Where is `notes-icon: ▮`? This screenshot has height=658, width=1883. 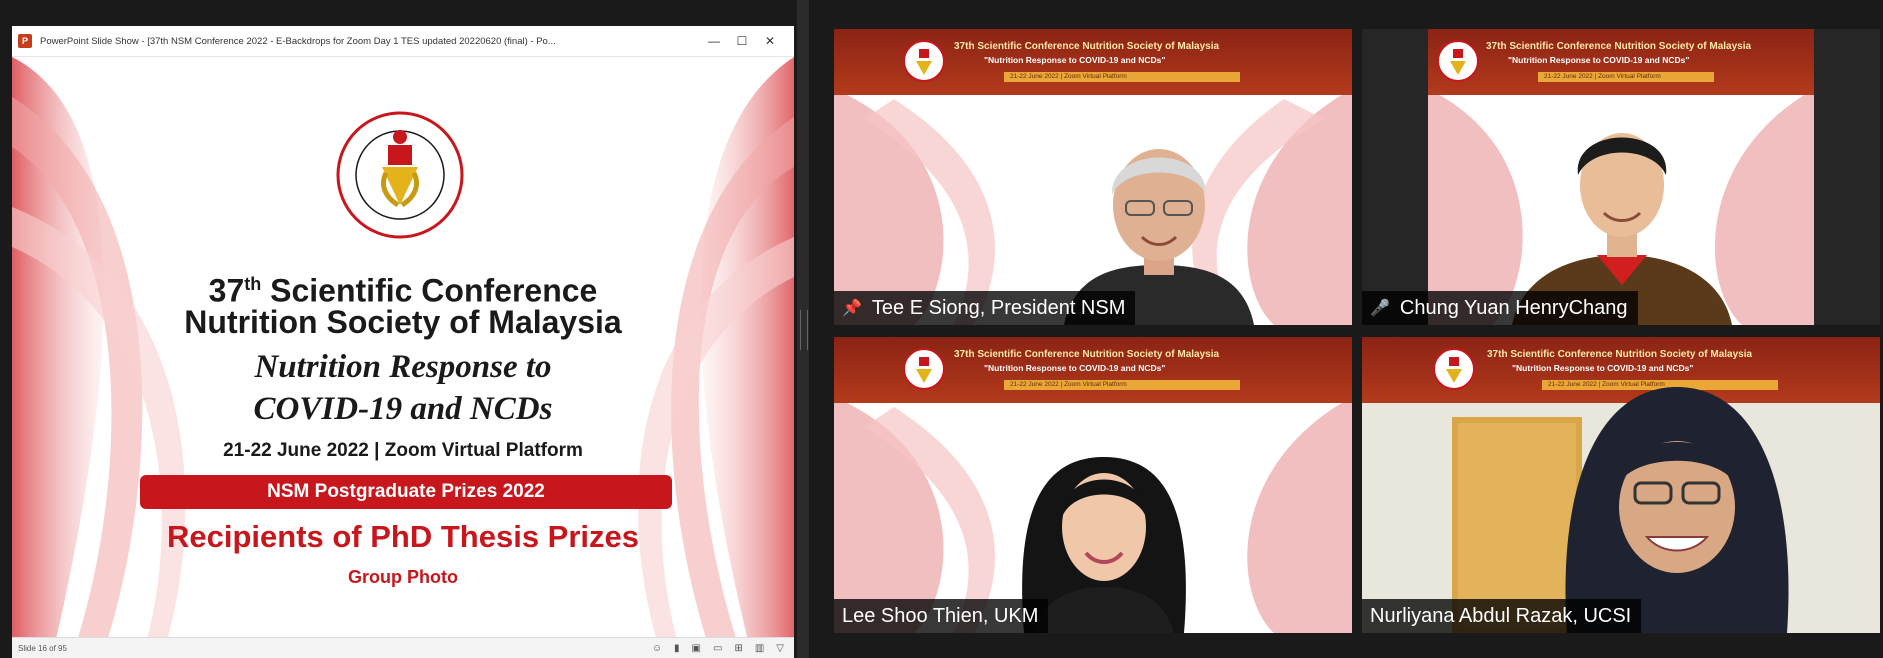 notes-icon: ▮ is located at coordinates (677, 648).